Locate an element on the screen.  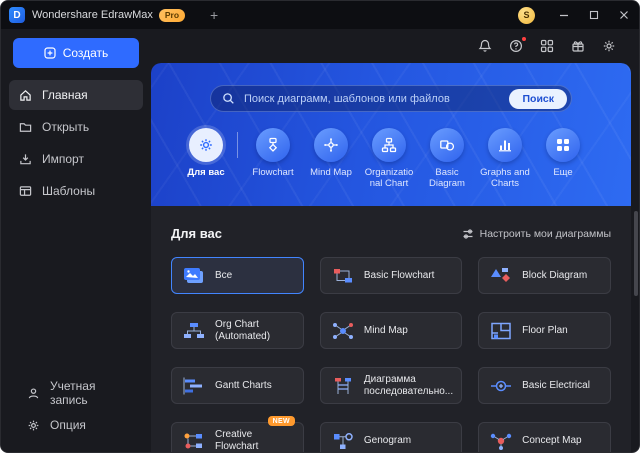
flowchart-icon is located at coordinates (273, 145).